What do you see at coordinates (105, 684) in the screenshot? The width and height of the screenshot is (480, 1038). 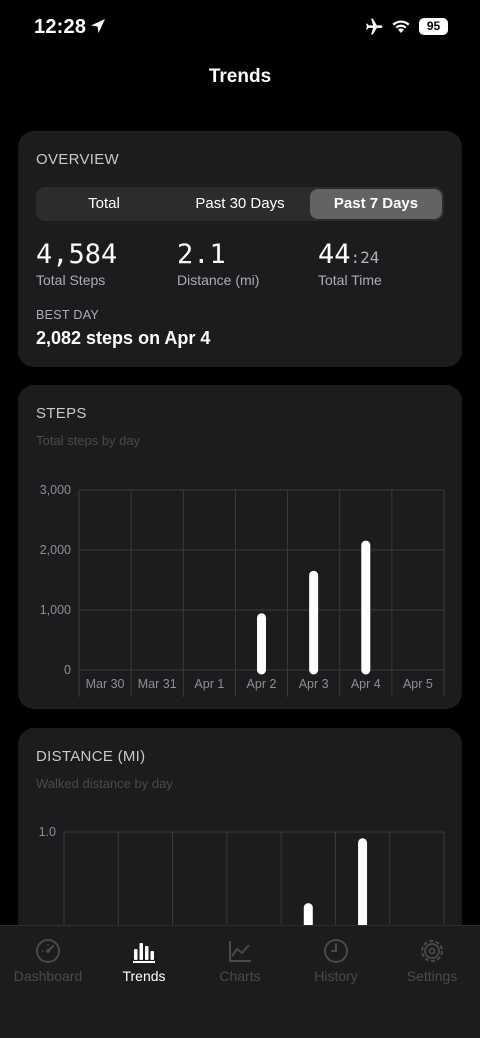 I see `x-tick-label: Mar 30` at bounding box center [105, 684].